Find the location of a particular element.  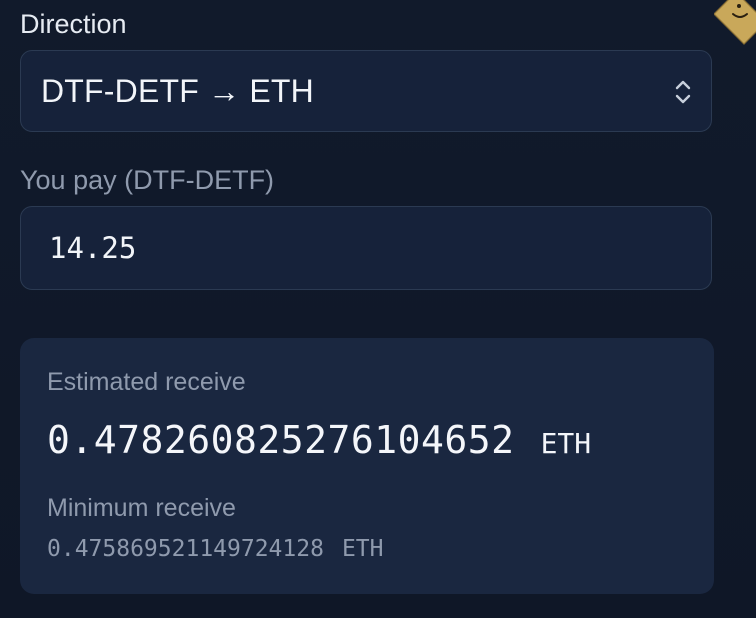

estimated-receive-unit: ETH is located at coordinates (566, 443).